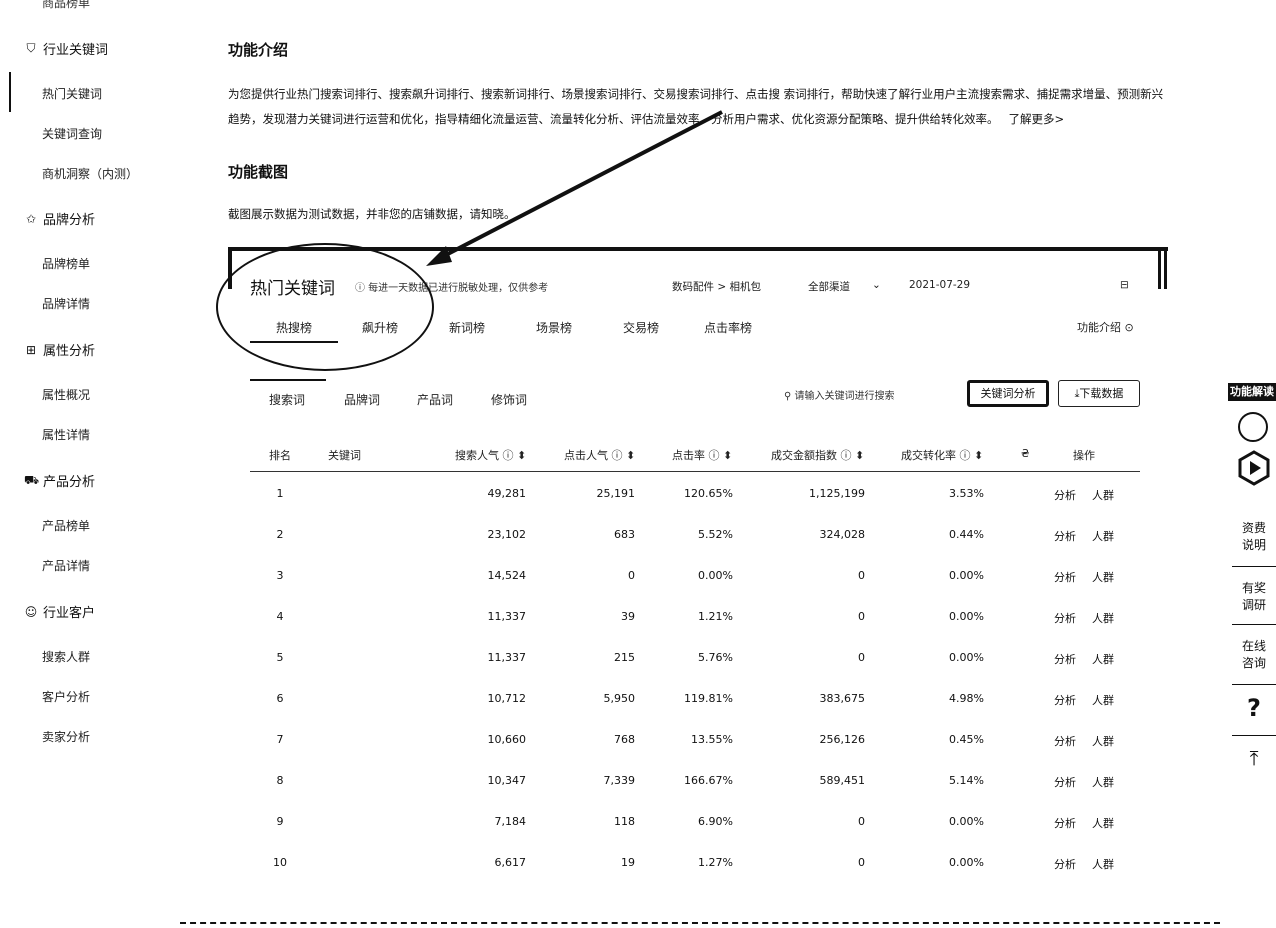  What do you see at coordinates (280, 698) in the screenshot?
I see `cell-rank: 6` at bounding box center [280, 698].